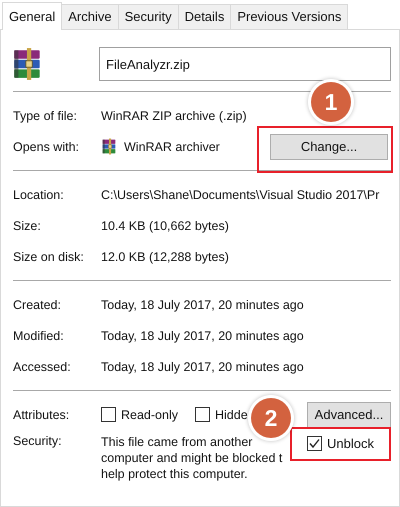 This screenshot has height=507, width=400. Describe the element at coordinates (45, 115) in the screenshot. I see `field-label: Type of file:` at that location.